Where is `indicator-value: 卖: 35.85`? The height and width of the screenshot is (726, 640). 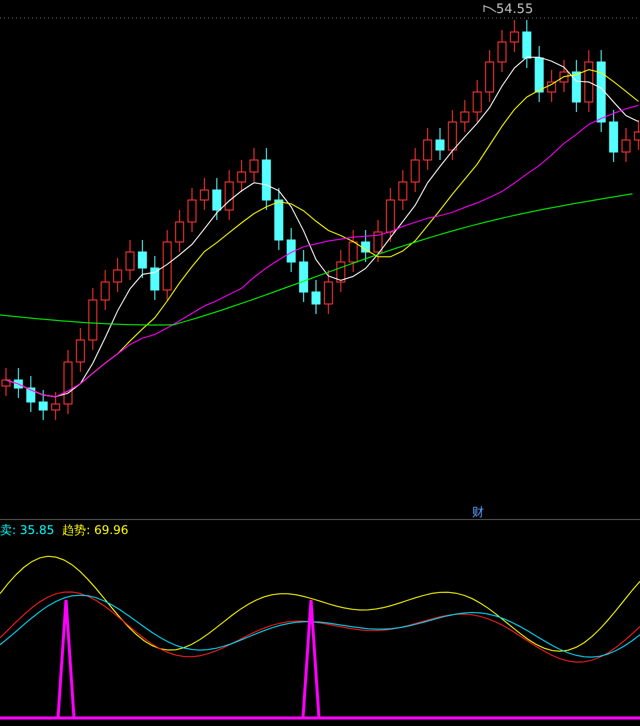
indicator-value: 卖: 35.85 is located at coordinates (27, 530).